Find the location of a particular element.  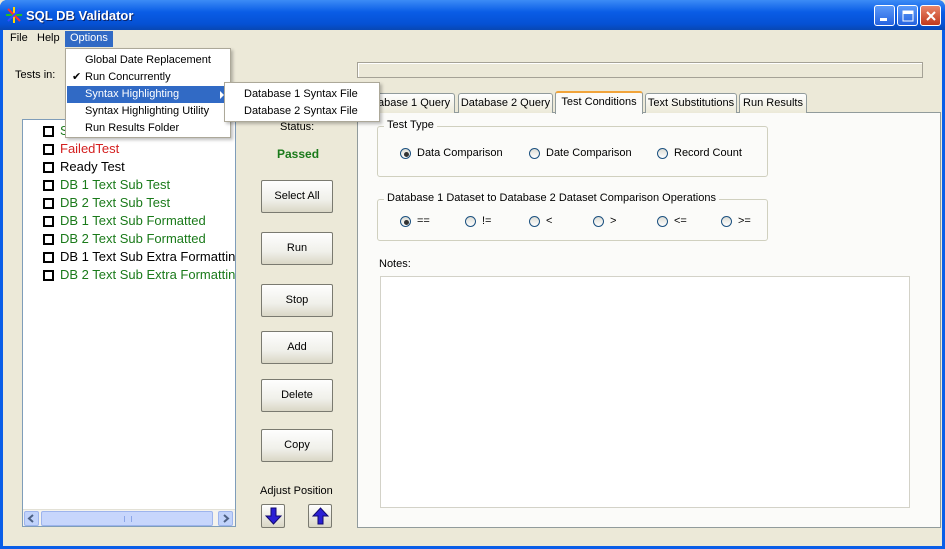

submenu-item-db2-syntax-file: Database 2 Syntax File is located at coordinates (302, 111).